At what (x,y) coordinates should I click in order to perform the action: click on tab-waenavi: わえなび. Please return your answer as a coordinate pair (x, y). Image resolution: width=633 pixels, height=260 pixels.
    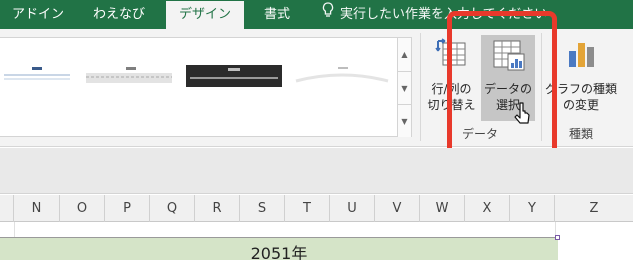
    Looking at the image, I should click on (119, 14).